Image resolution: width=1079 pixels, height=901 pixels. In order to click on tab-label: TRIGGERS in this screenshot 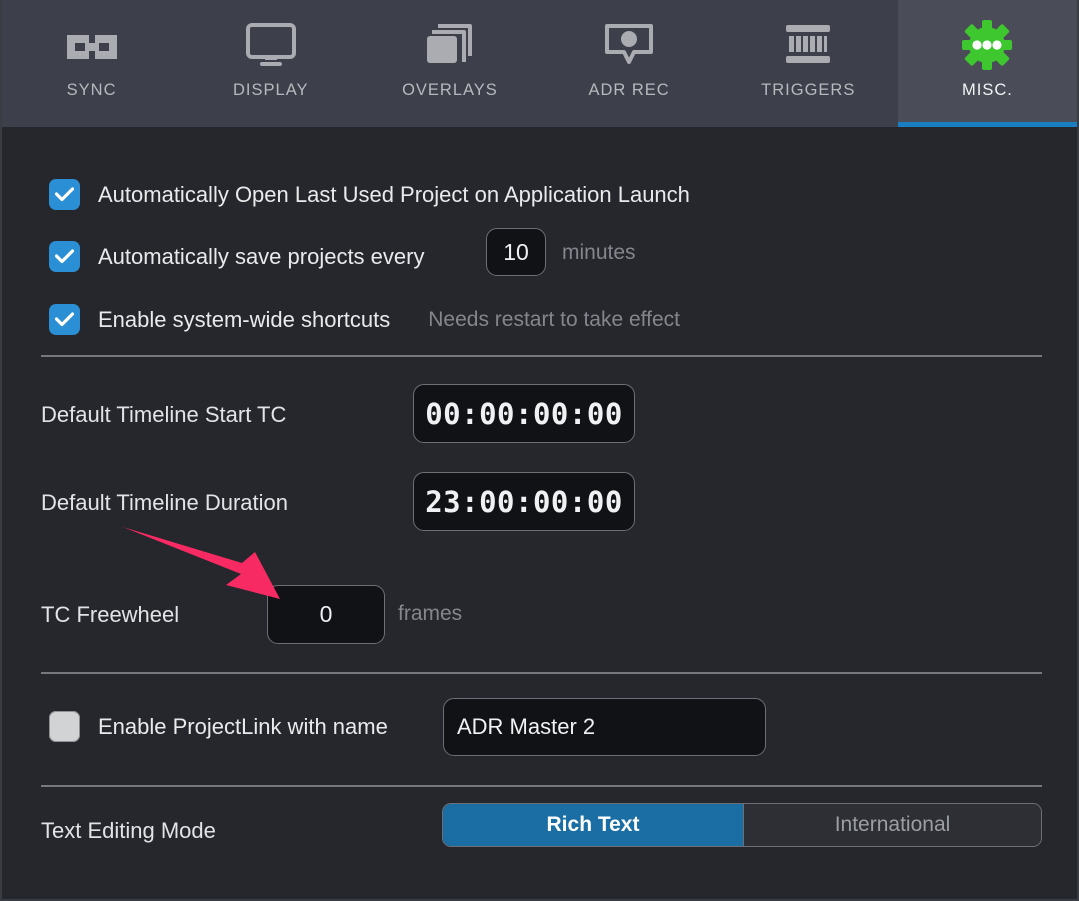, I will do `click(808, 90)`.